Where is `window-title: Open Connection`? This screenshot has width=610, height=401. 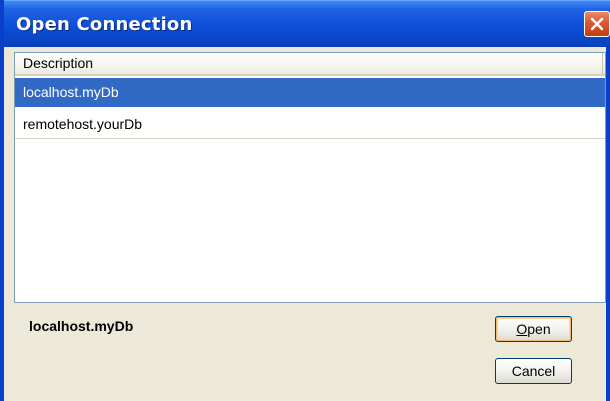 window-title: Open Connection is located at coordinates (104, 24).